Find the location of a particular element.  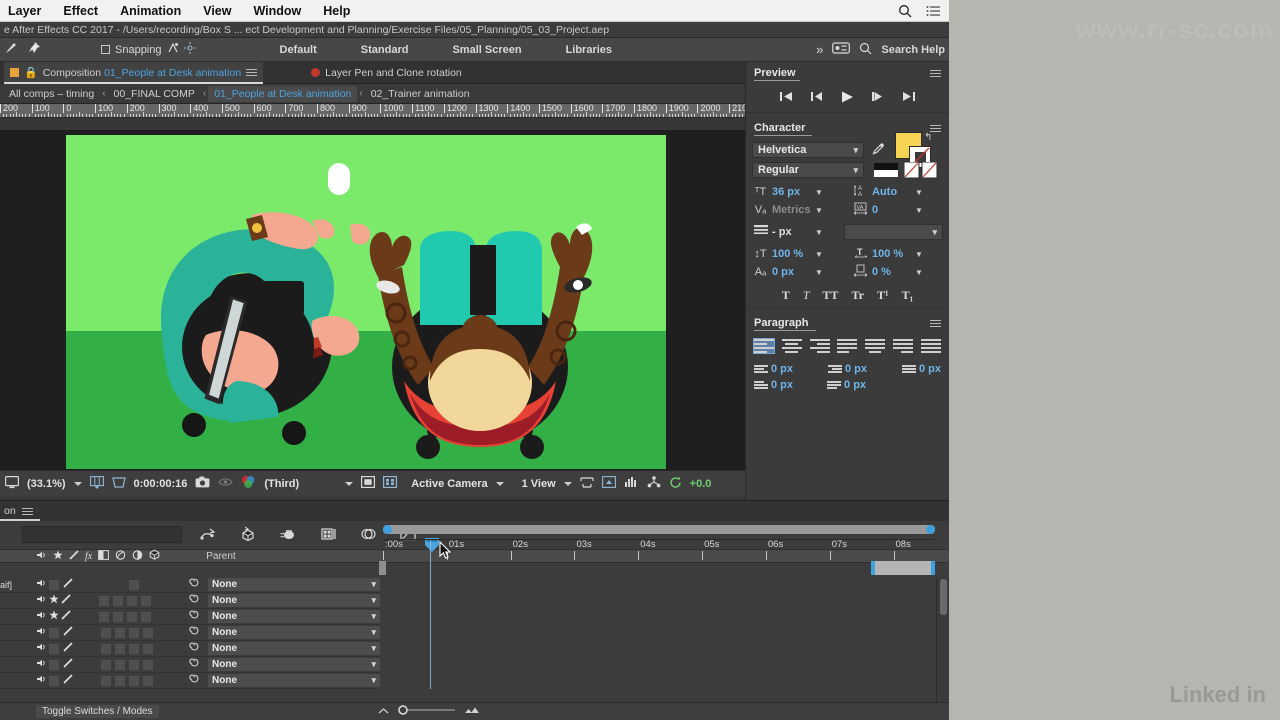

font-style-select: Regular ▾ is located at coordinates (808, 170).